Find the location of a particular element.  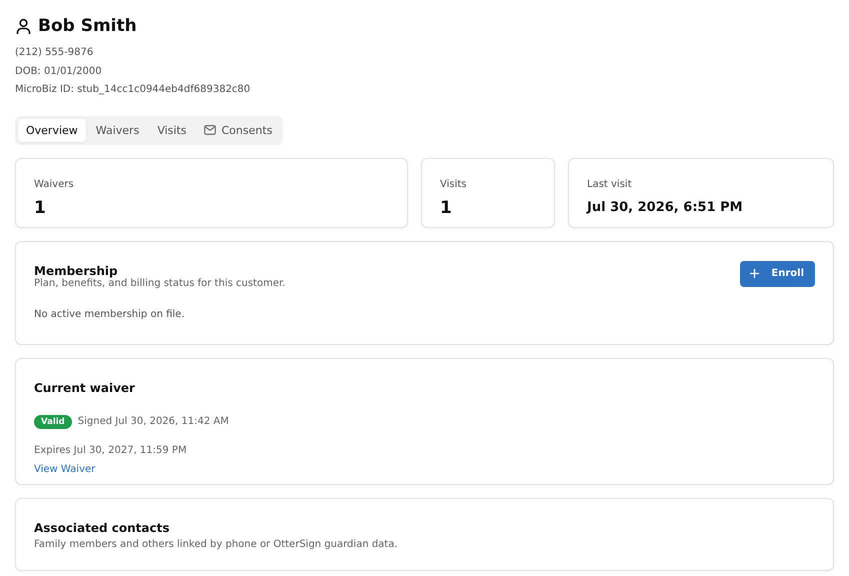

customer-detail: MicroBiz ID: stub_14cc1c0944eb4df689382c80 is located at coordinates (132, 89).